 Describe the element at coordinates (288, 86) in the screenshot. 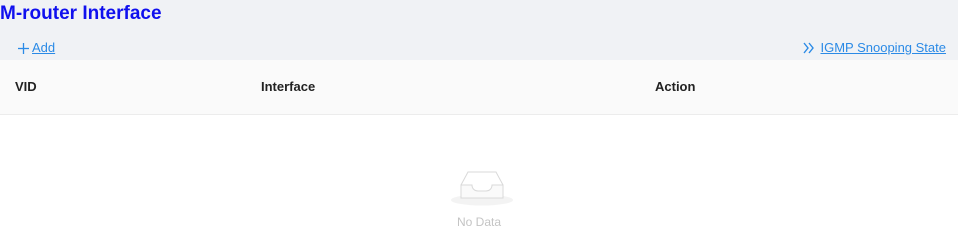

I see `column-header-interface: Interface` at that location.